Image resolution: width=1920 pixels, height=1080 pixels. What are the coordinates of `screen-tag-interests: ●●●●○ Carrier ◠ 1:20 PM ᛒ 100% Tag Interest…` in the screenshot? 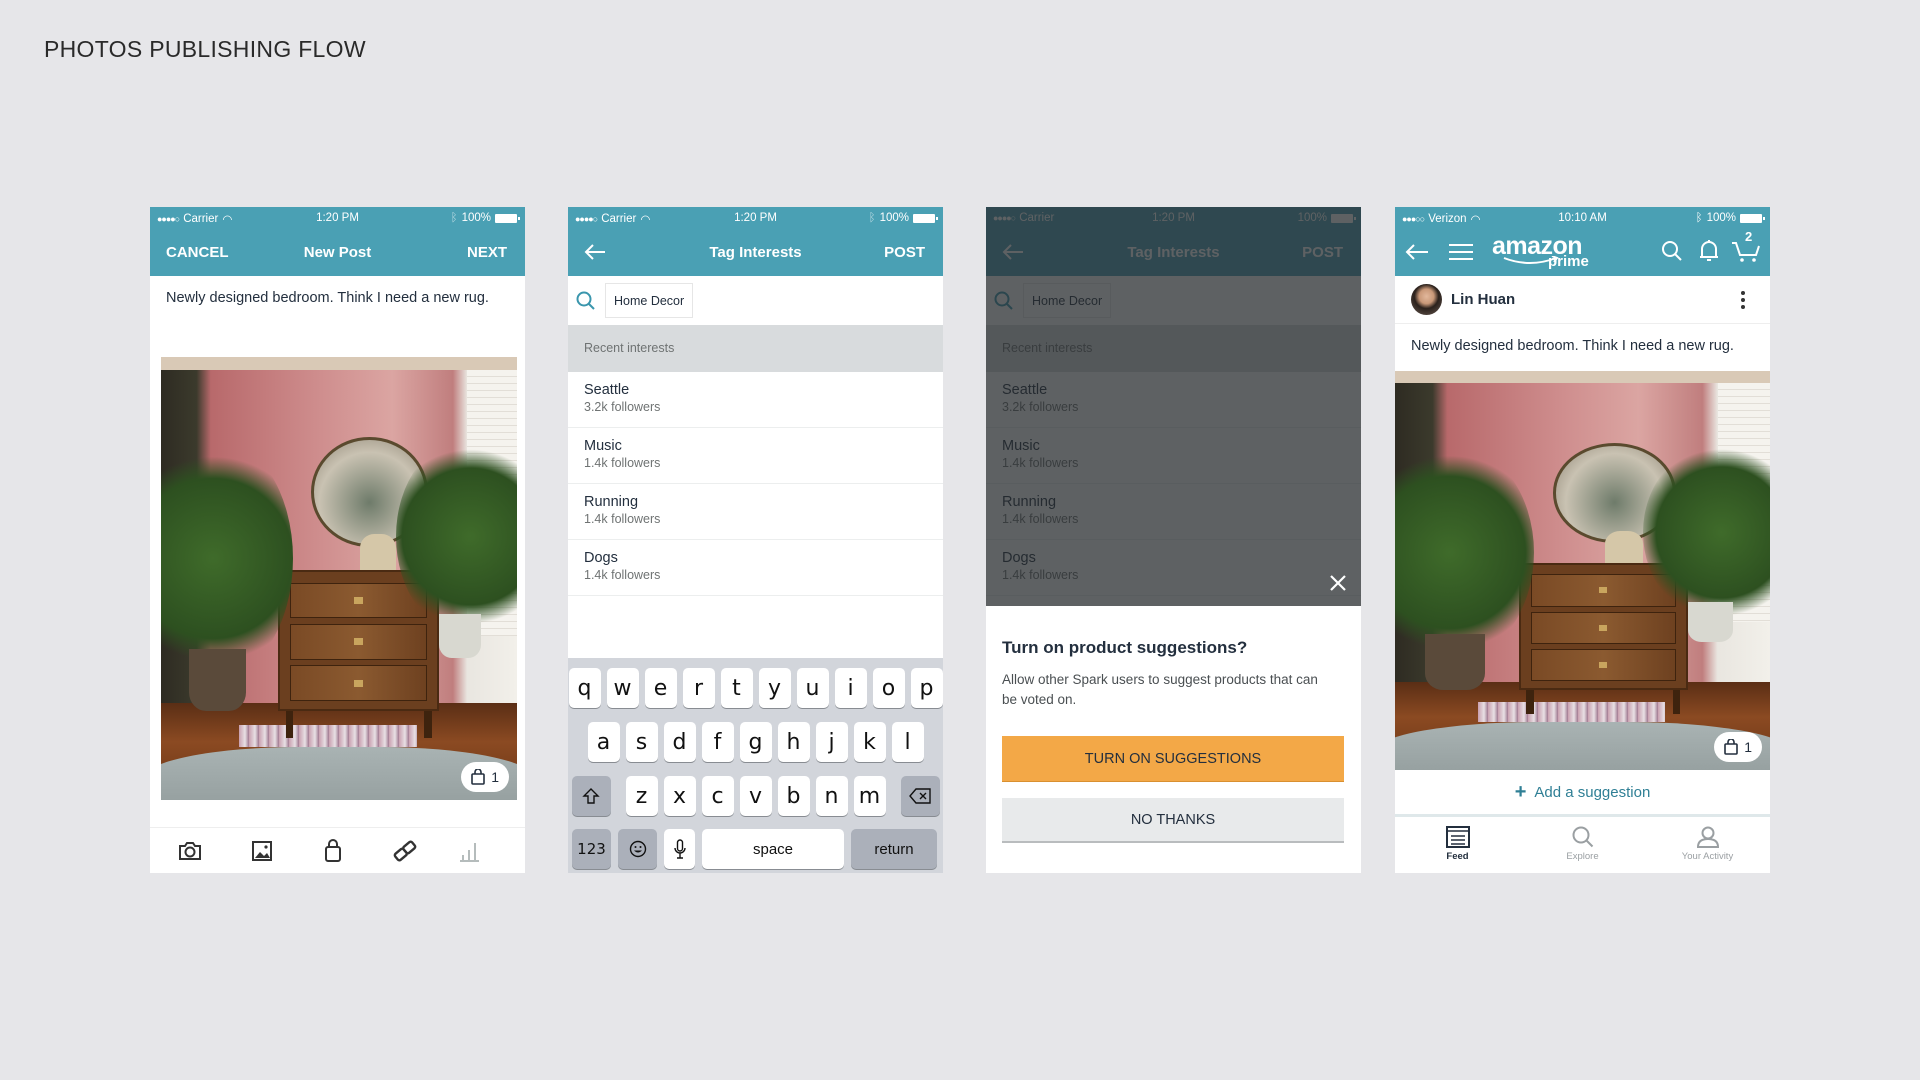 It's located at (755, 540).